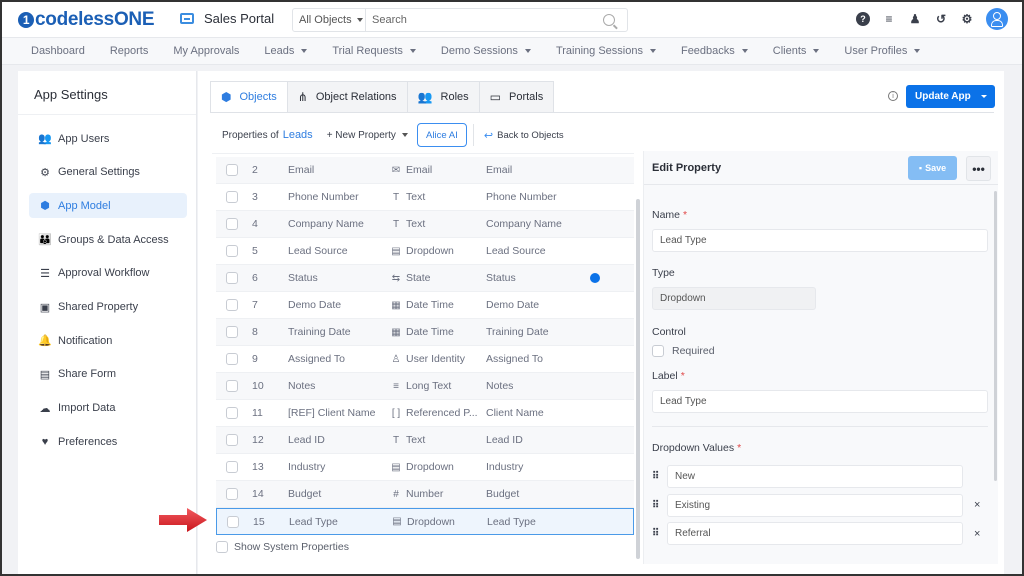 This screenshot has height=576, width=1024. I want to click on update-app-button: Update App, so click(950, 96).